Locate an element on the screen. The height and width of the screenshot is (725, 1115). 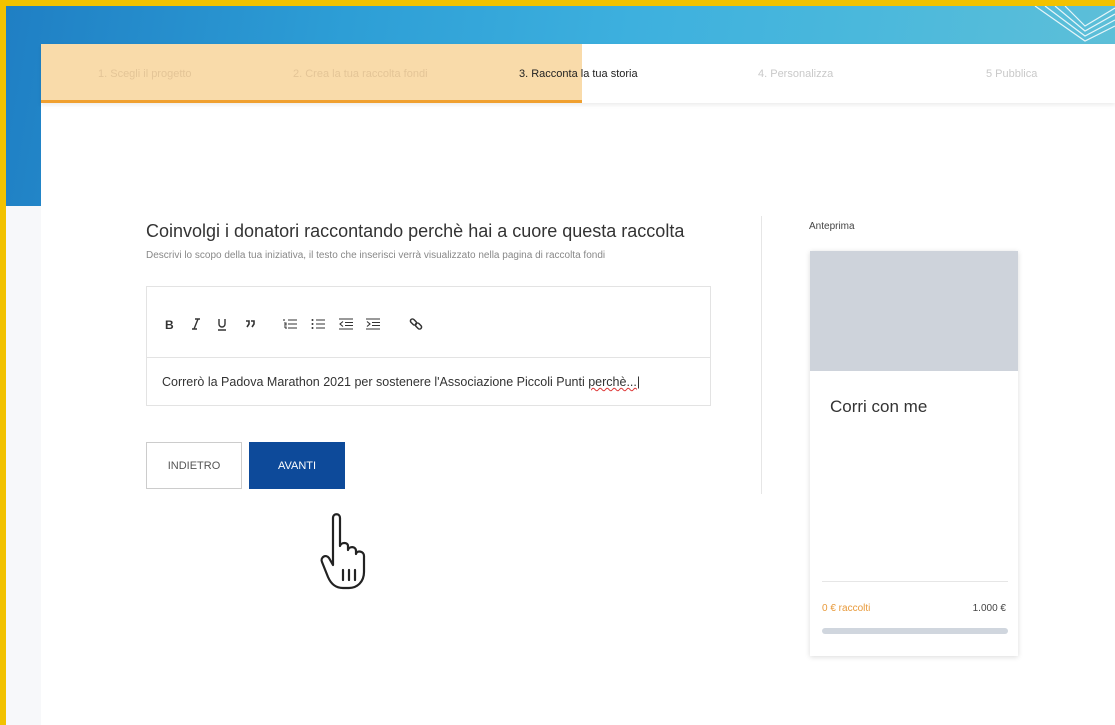
link-icon is located at coordinates (416, 324).